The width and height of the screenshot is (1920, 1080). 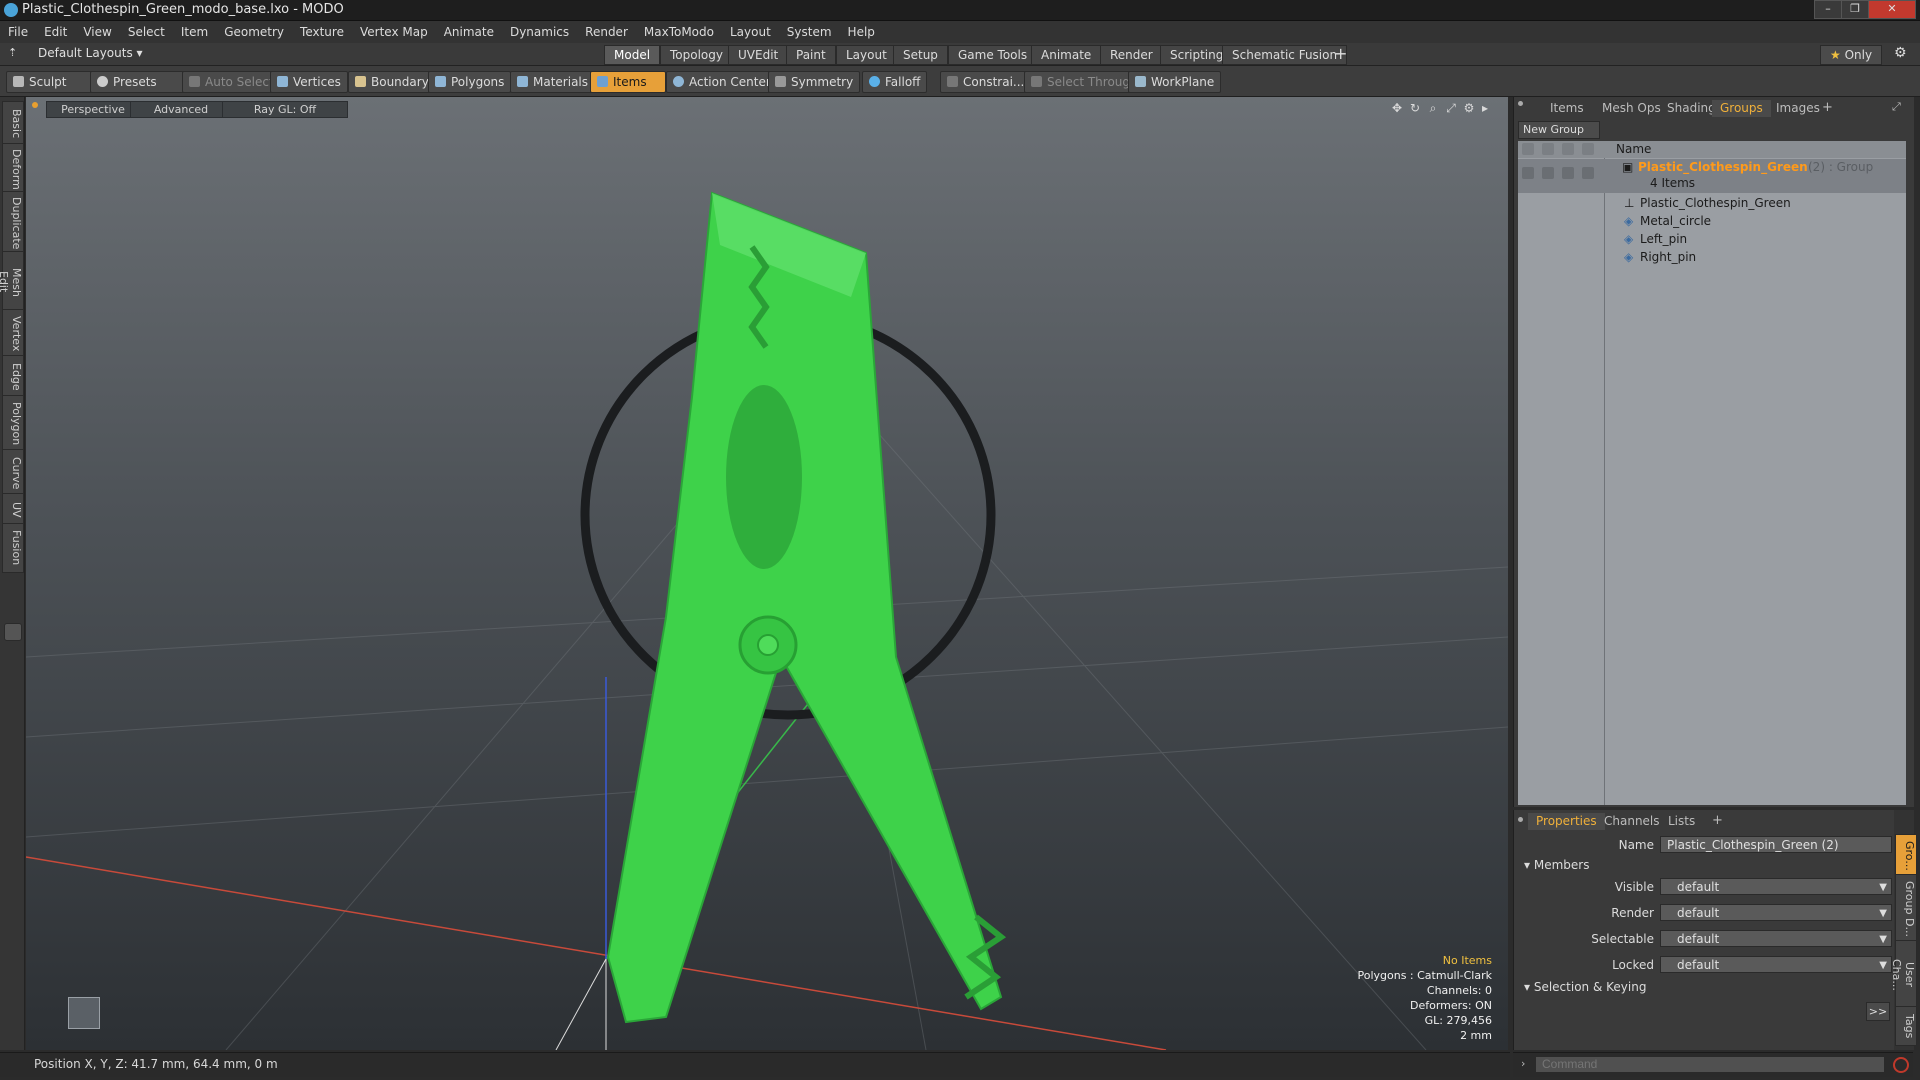 I want to click on minimize-button: –, so click(x=1828, y=9).